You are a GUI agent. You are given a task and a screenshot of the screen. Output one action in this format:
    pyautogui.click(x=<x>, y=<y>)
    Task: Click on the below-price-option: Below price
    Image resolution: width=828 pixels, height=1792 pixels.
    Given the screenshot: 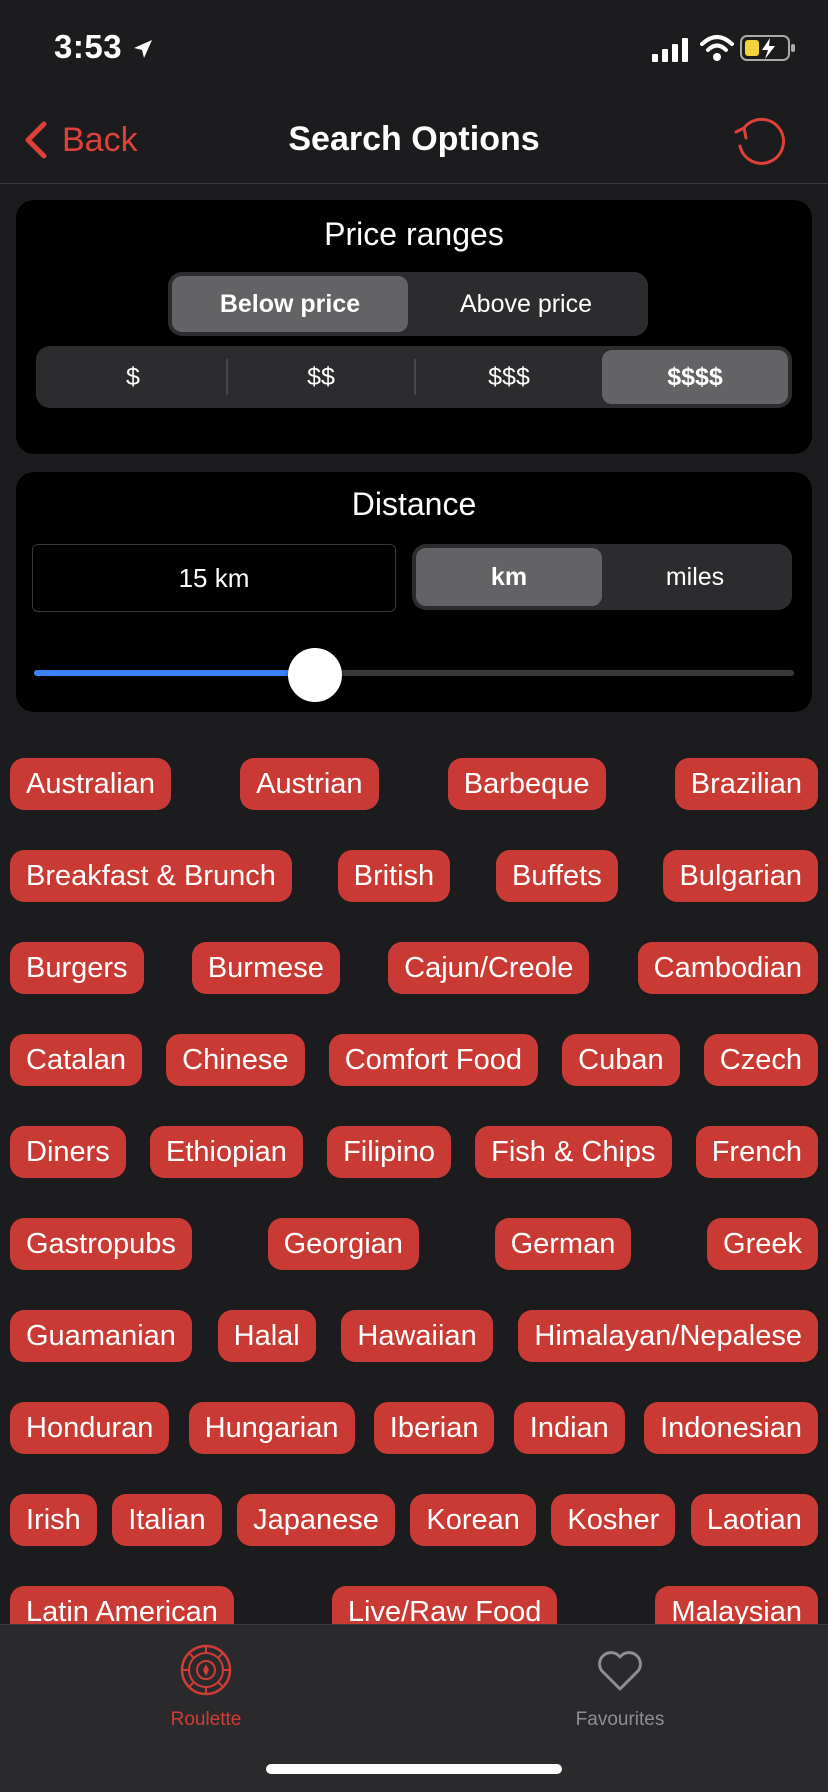 What is the action you would take?
    pyautogui.click(x=290, y=304)
    